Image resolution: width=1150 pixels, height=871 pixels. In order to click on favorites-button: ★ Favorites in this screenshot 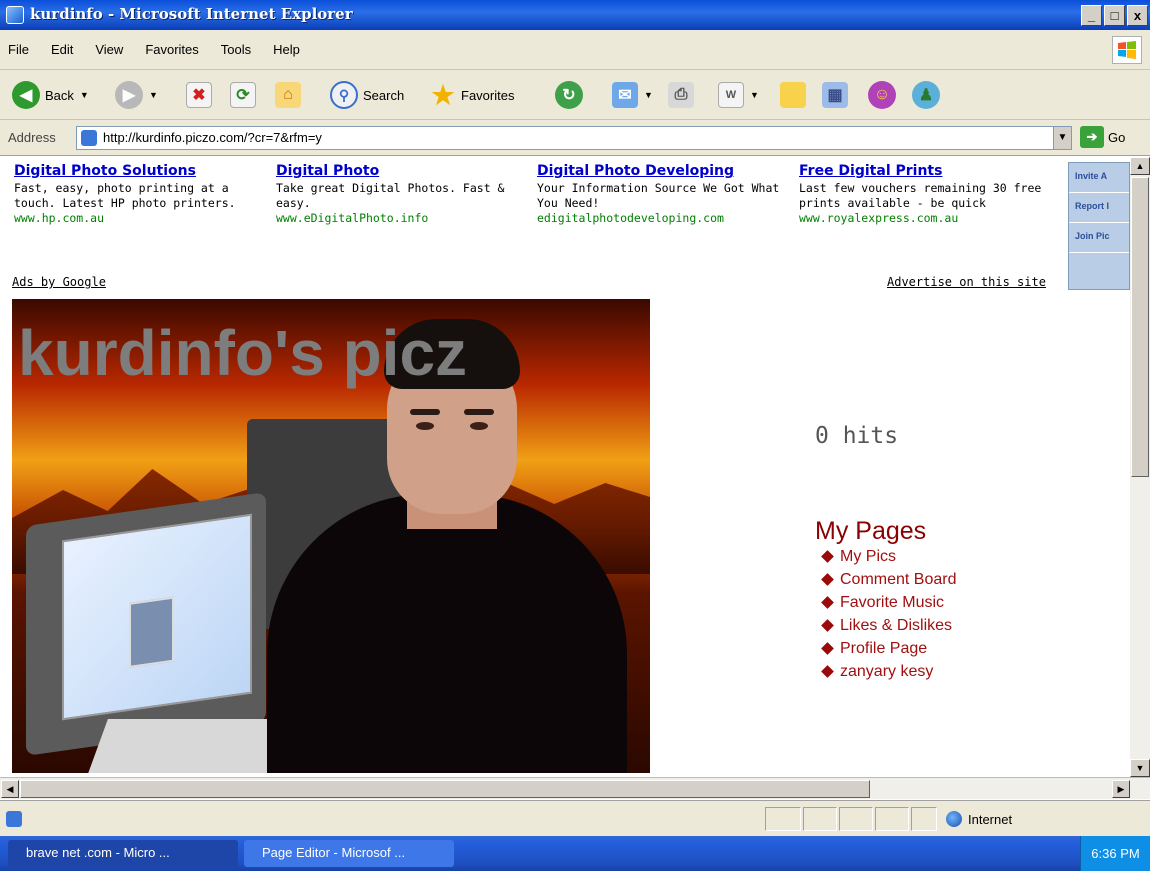, I will do `click(472, 95)`.